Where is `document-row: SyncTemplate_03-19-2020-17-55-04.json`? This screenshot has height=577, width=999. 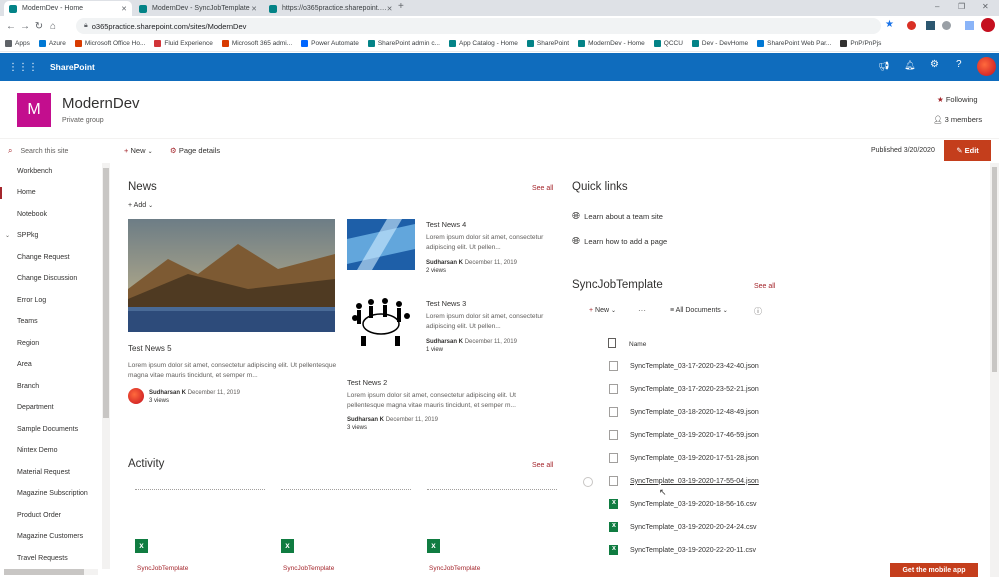 document-row: SyncTemplate_03-19-2020-17-55-04.json is located at coordinates (684, 481).